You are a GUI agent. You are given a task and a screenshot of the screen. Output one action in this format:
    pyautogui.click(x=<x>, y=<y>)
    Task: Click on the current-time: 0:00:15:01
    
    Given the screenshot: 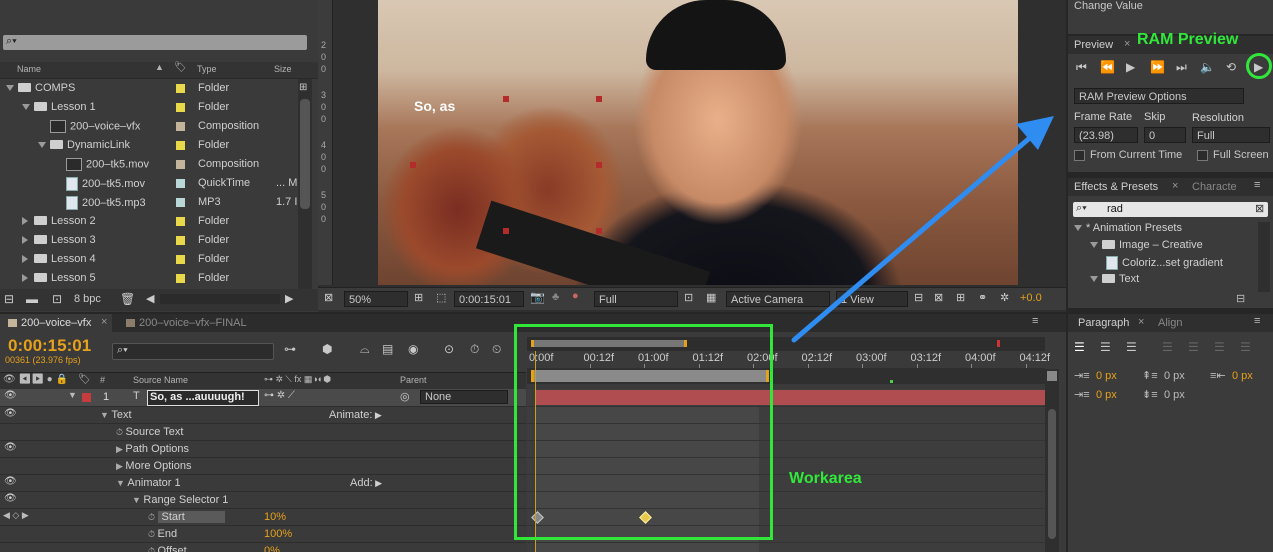 What is the action you would take?
    pyautogui.click(x=49, y=346)
    